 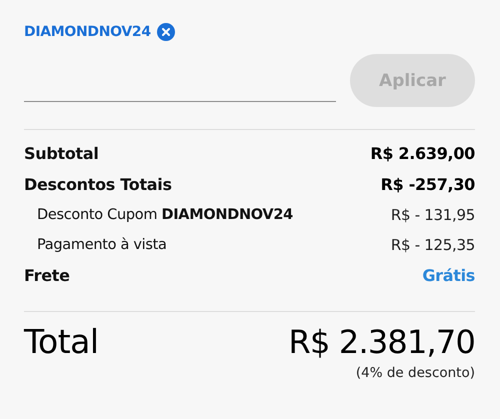 I want to click on coupon-code: DIAMONDNOV24, so click(x=87, y=32).